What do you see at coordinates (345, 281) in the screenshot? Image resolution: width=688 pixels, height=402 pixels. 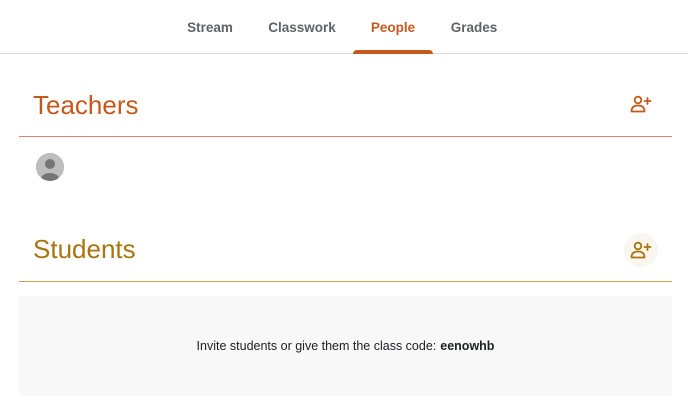 I see `students-divider` at bounding box center [345, 281].